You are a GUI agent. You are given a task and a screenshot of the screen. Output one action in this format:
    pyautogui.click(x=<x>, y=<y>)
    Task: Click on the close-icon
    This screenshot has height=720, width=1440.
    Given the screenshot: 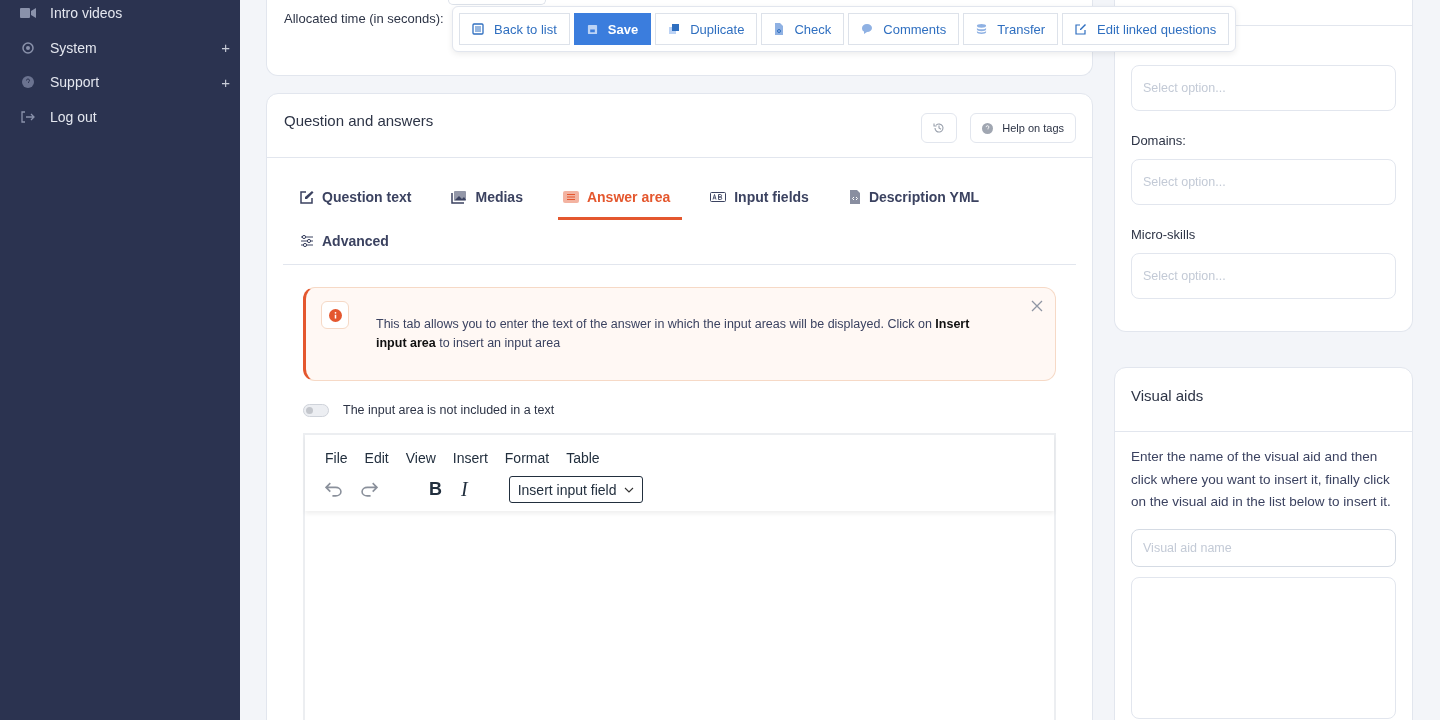 What is the action you would take?
    pyautogui.click(x=1037, y=306)
    